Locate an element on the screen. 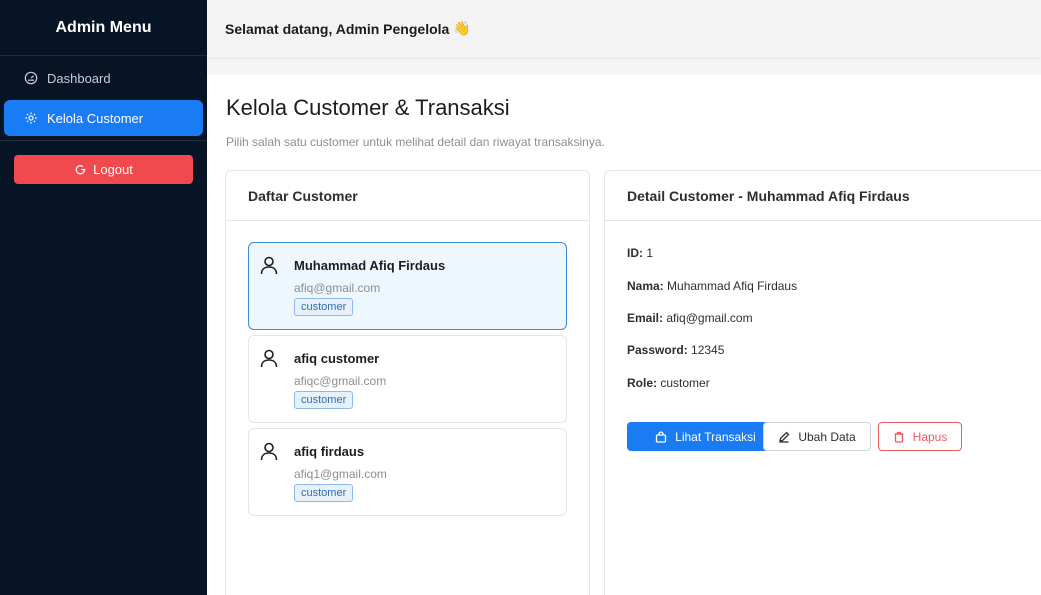 The width and height of the screenshot is (1041, 595). sidebar-item-label: Kelola Customer is located at coordinates (95, 118).